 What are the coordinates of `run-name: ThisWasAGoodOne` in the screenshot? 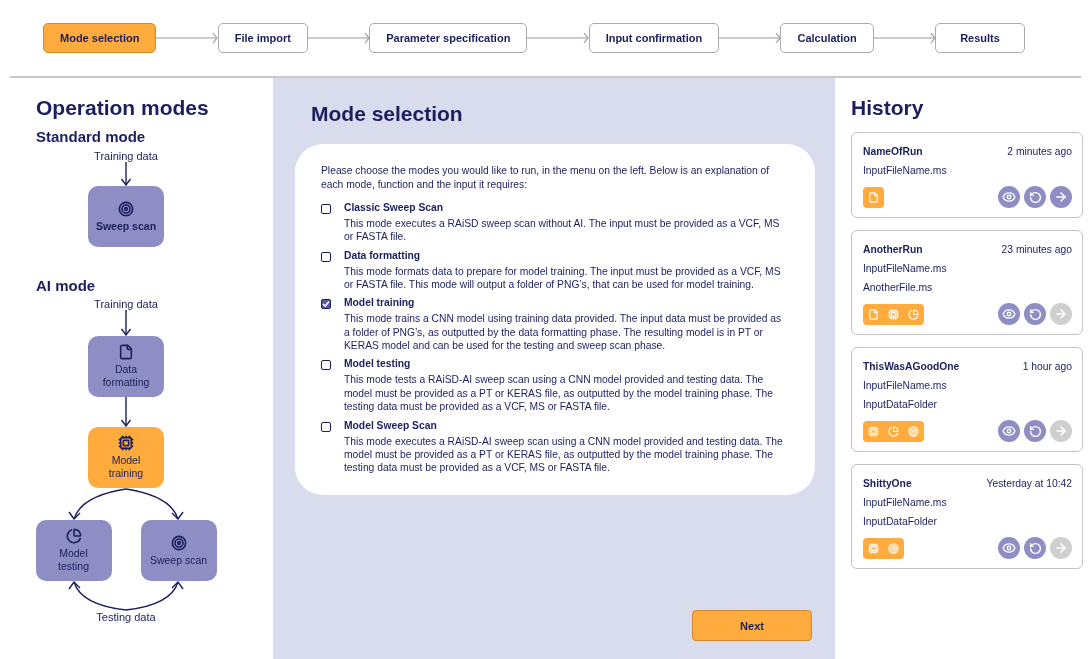 It's located at (911, 366).